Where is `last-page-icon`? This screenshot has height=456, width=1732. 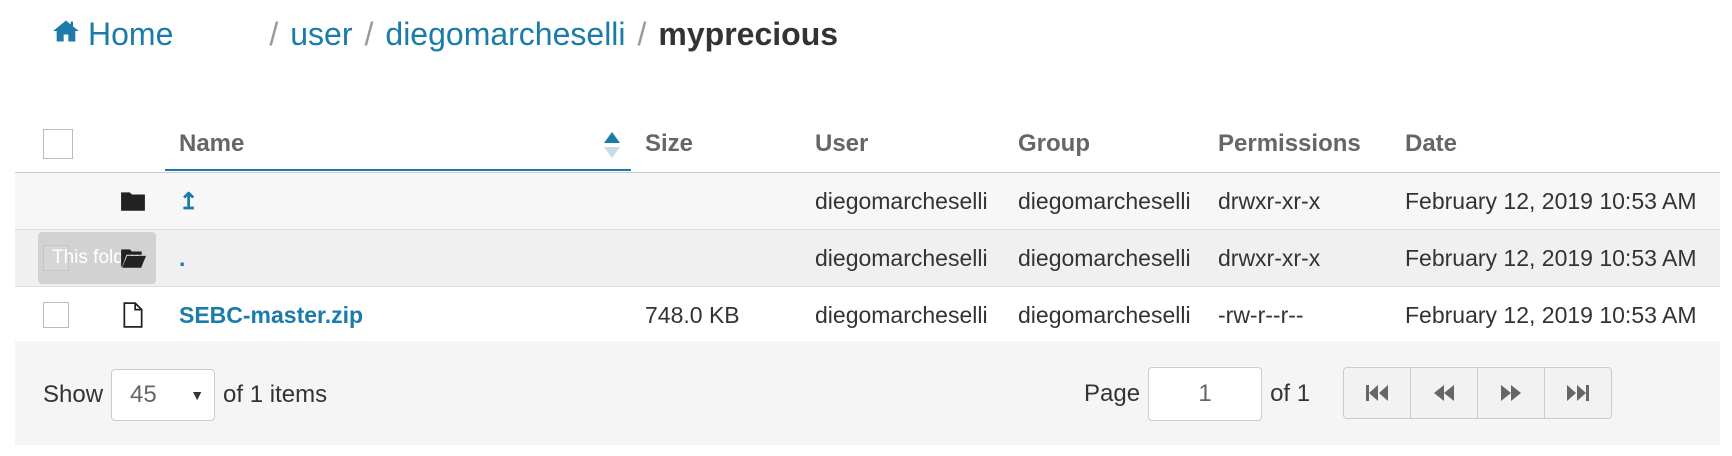
last-page-icon is located at coordinates (1578, 393).